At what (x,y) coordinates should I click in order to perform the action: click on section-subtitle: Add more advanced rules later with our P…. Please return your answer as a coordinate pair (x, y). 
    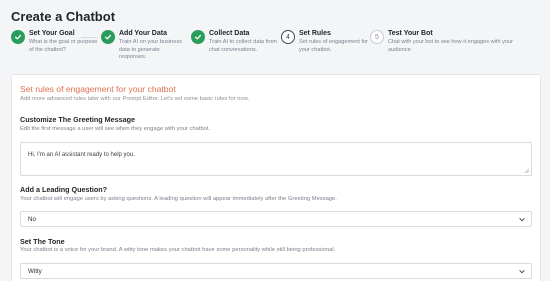
    Looking at the image, I should click on (135, 99).